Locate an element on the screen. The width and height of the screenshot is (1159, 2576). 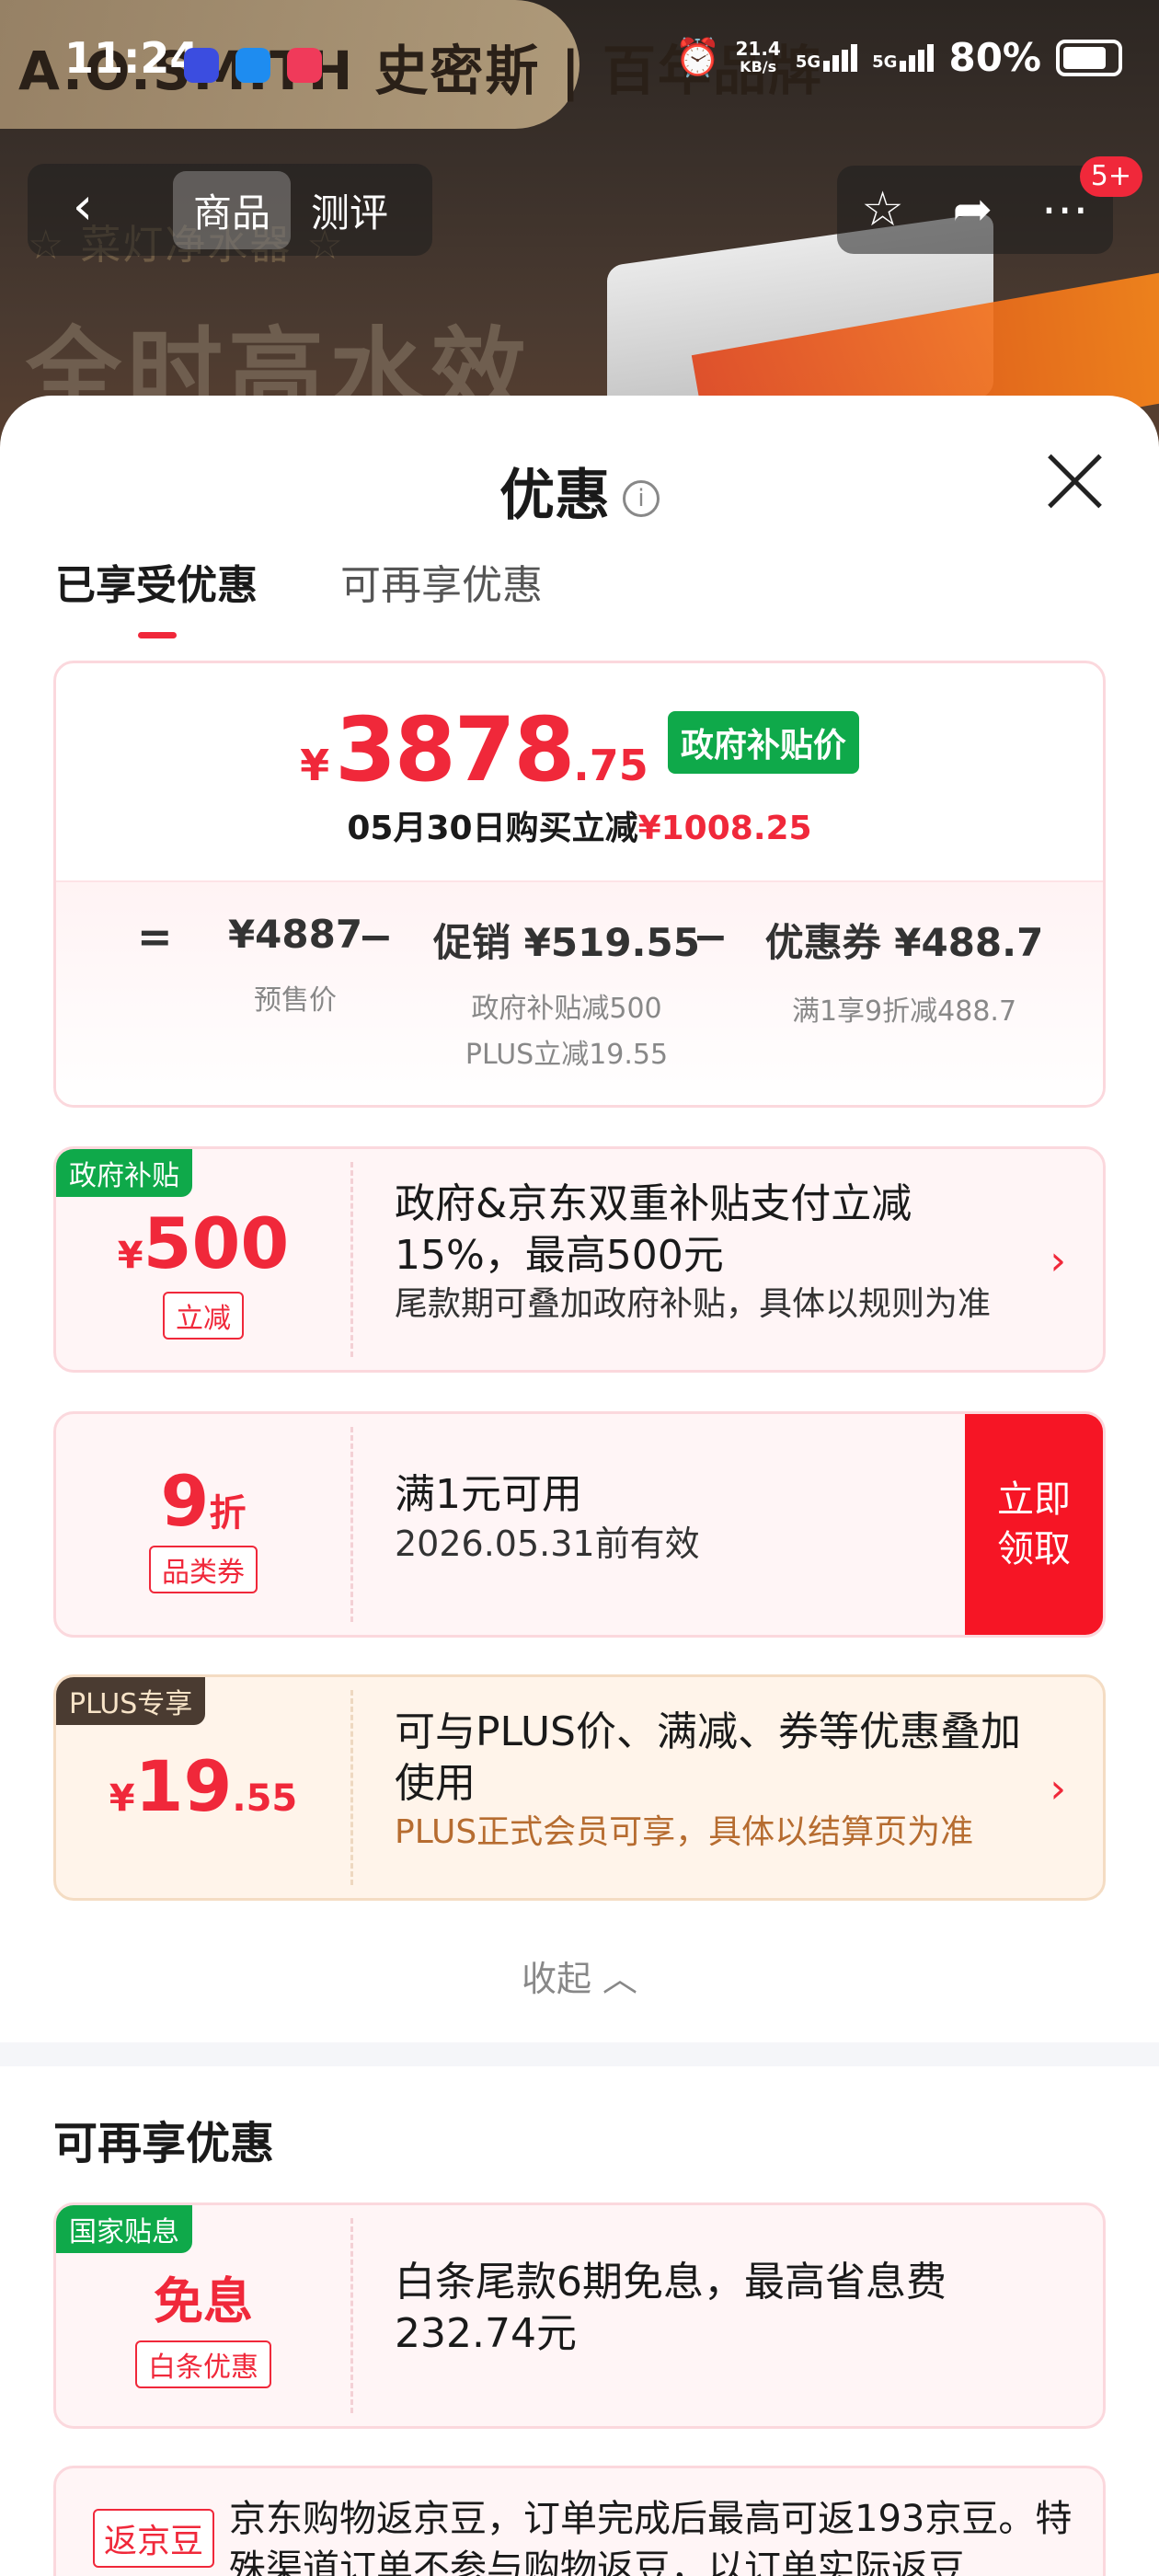
close-button is located at coordinates (1074, 480).